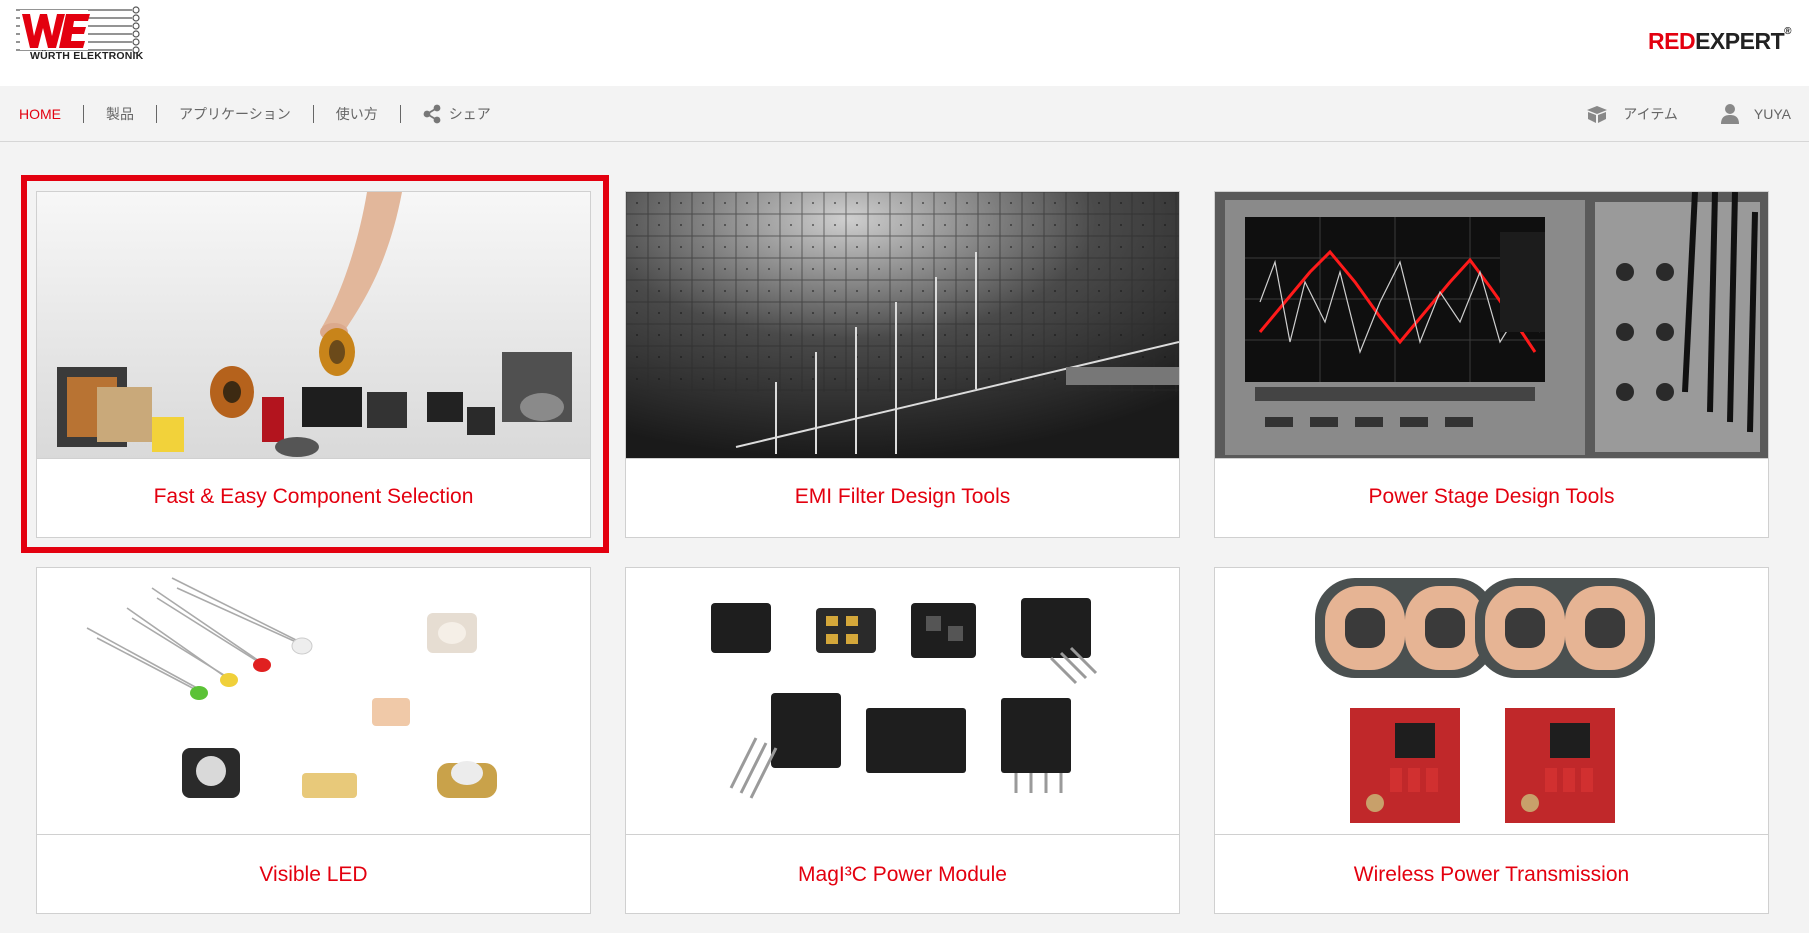 The image size is (1809, 933). Describe the element at coordinates (1730, 114) in the screenshot. I see `user-icon` at that location.